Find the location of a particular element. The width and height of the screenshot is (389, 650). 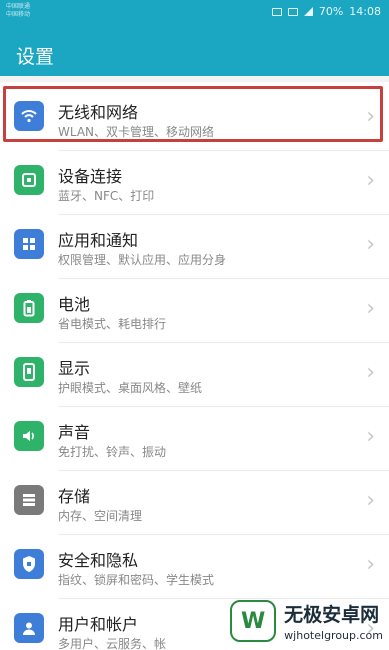

setting-title: 显示 is located at coordinates (74, 368).